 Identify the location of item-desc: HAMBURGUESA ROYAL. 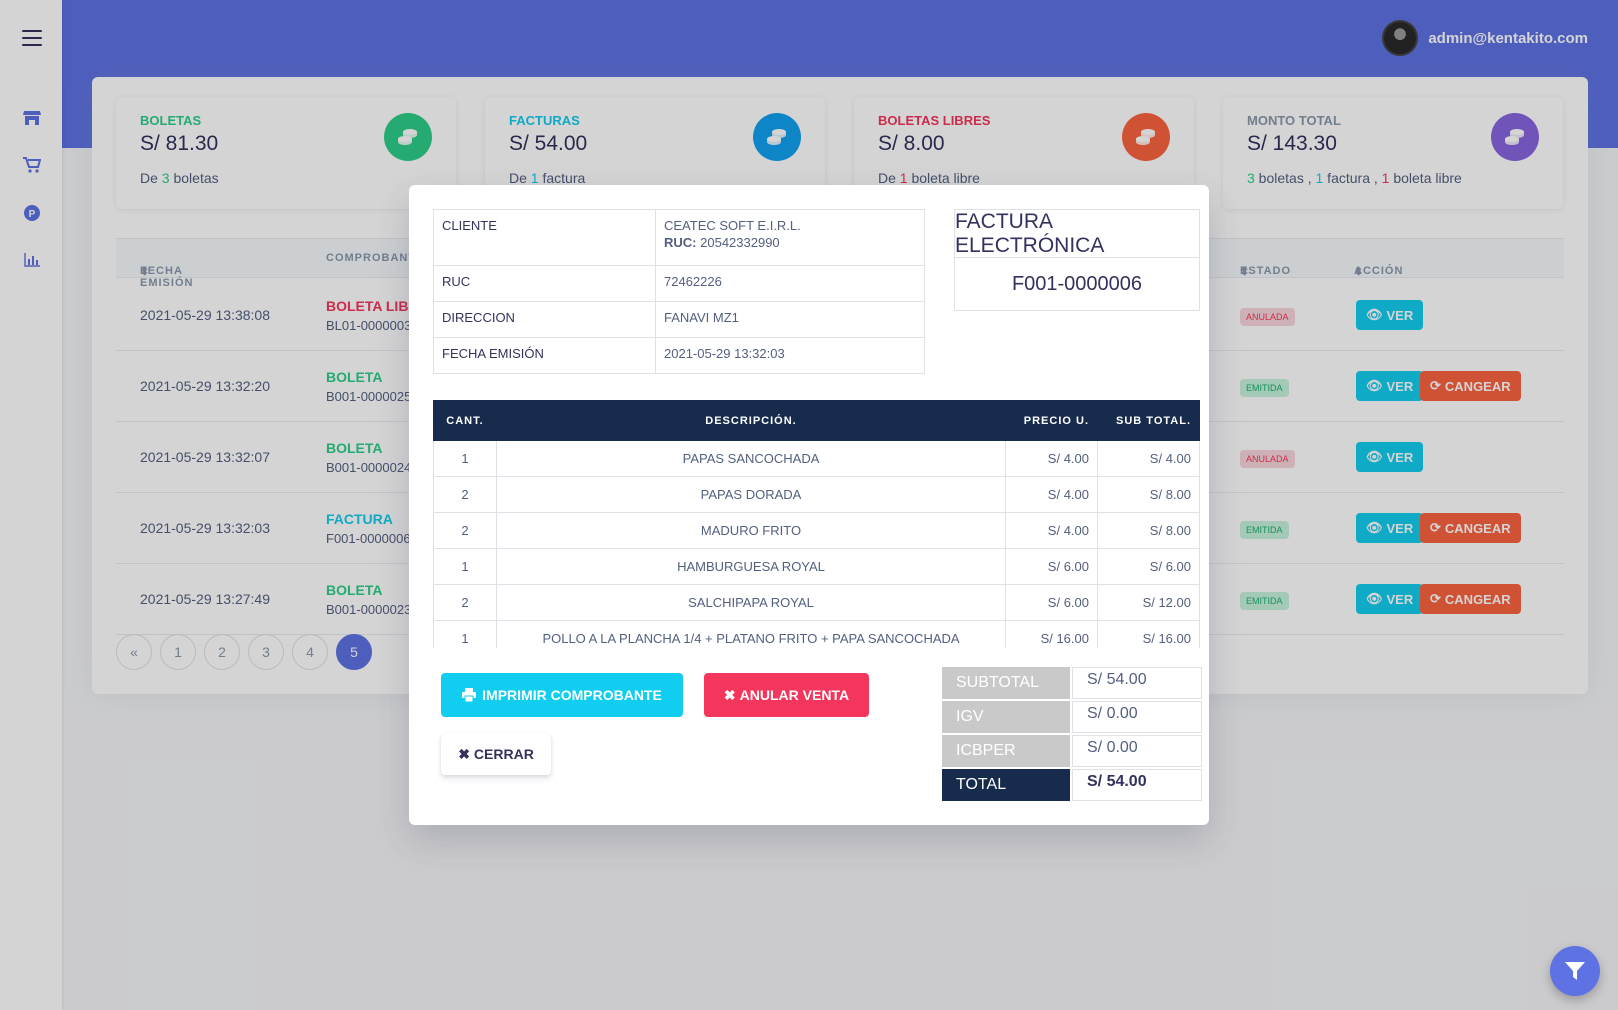
(751, 566).